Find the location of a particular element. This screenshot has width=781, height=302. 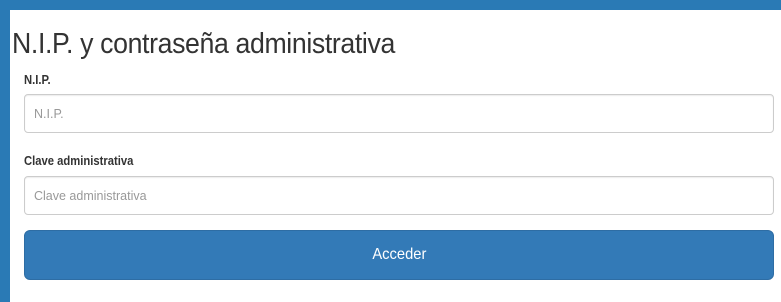

nip-input is located at coordinates (399, 113).